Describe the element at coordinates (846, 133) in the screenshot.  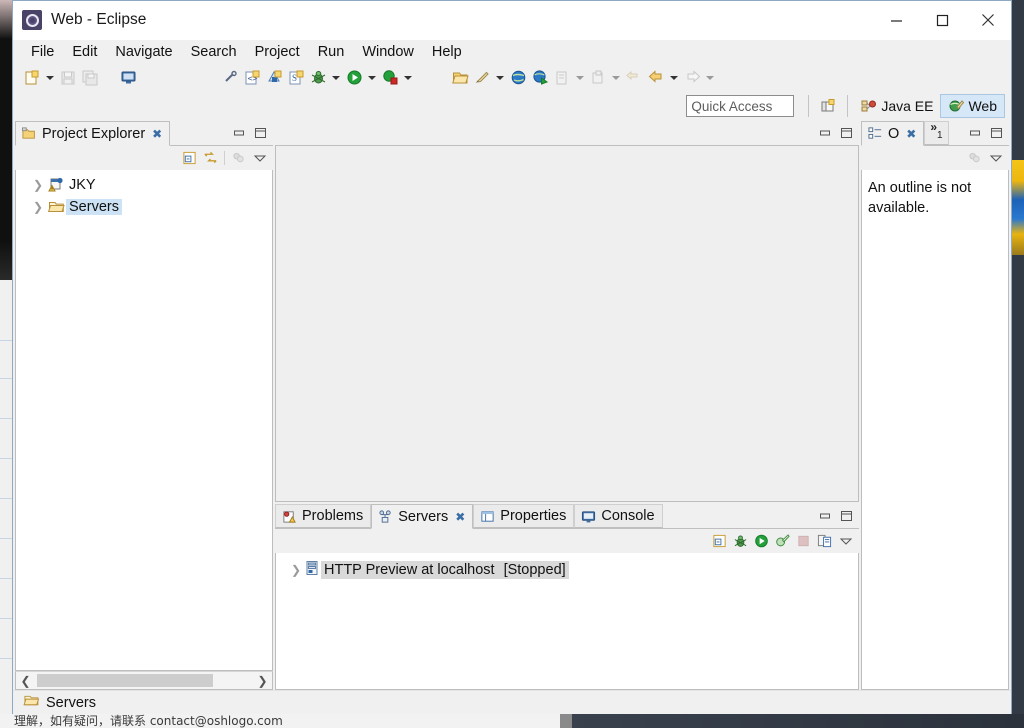
I see `maximize-editor-button` at that location.